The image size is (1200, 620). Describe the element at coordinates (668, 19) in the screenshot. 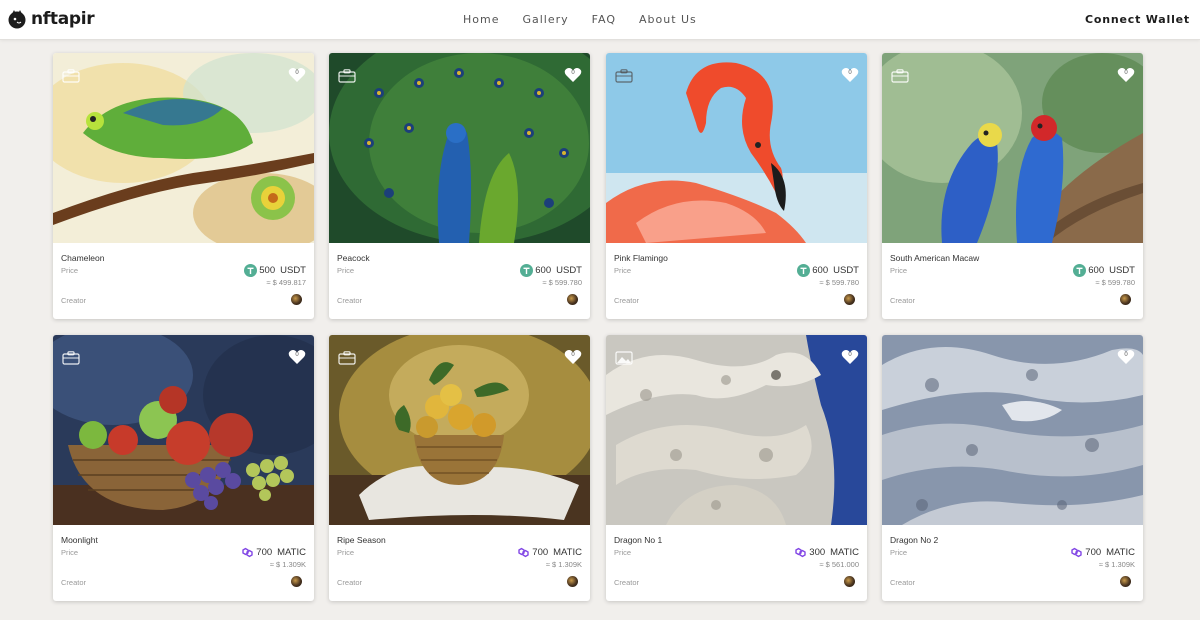

I see `nav-about-us: About Us` at that location.